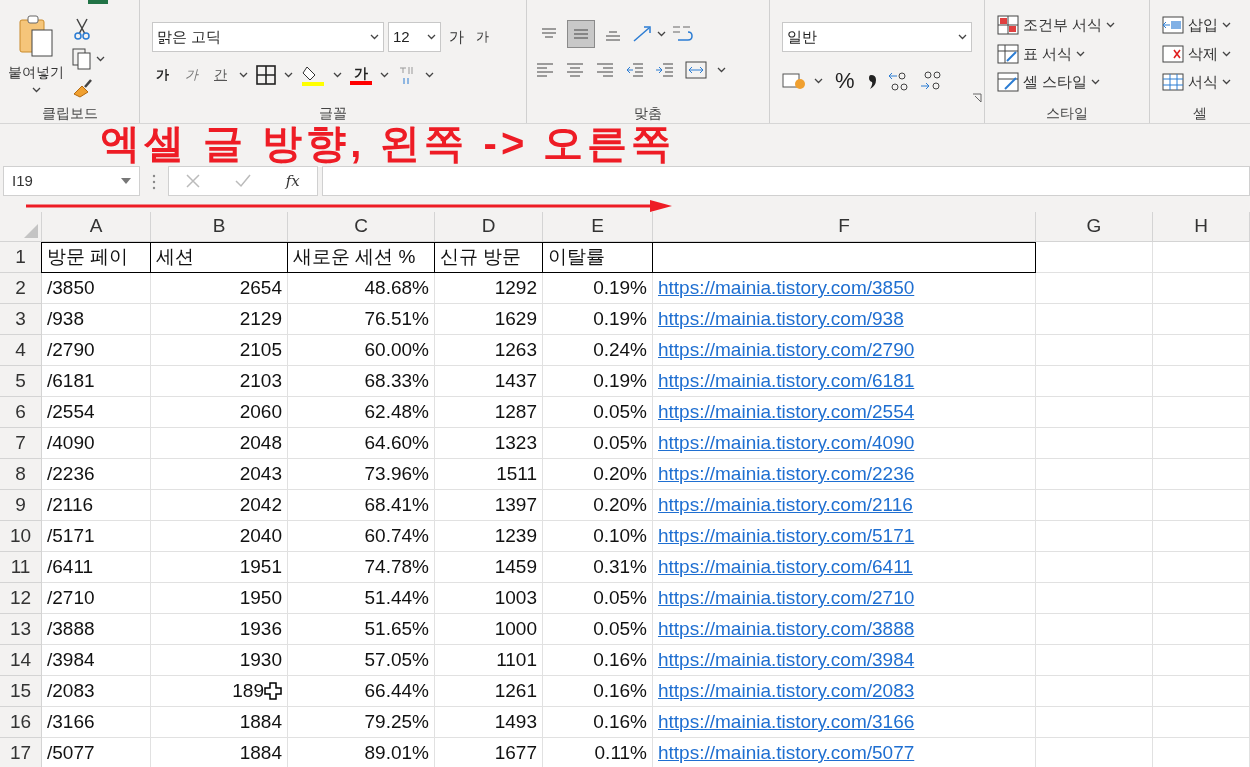 This screenshot has width=1250, height=767. What do you see at coordinates (877, 37) in the screenshot?
I see `number-format-dropdown: 일반` at bounding box center [877, 37].